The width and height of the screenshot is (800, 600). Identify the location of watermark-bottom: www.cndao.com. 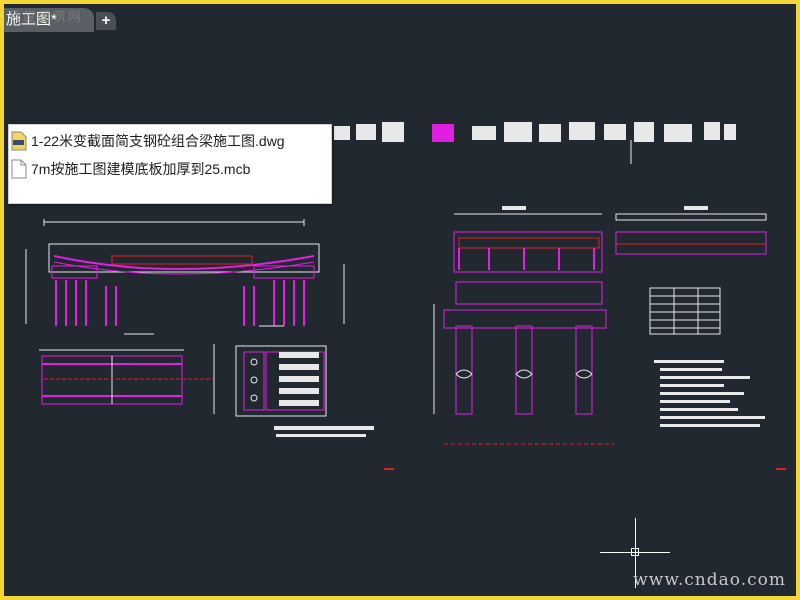
(709, 580).